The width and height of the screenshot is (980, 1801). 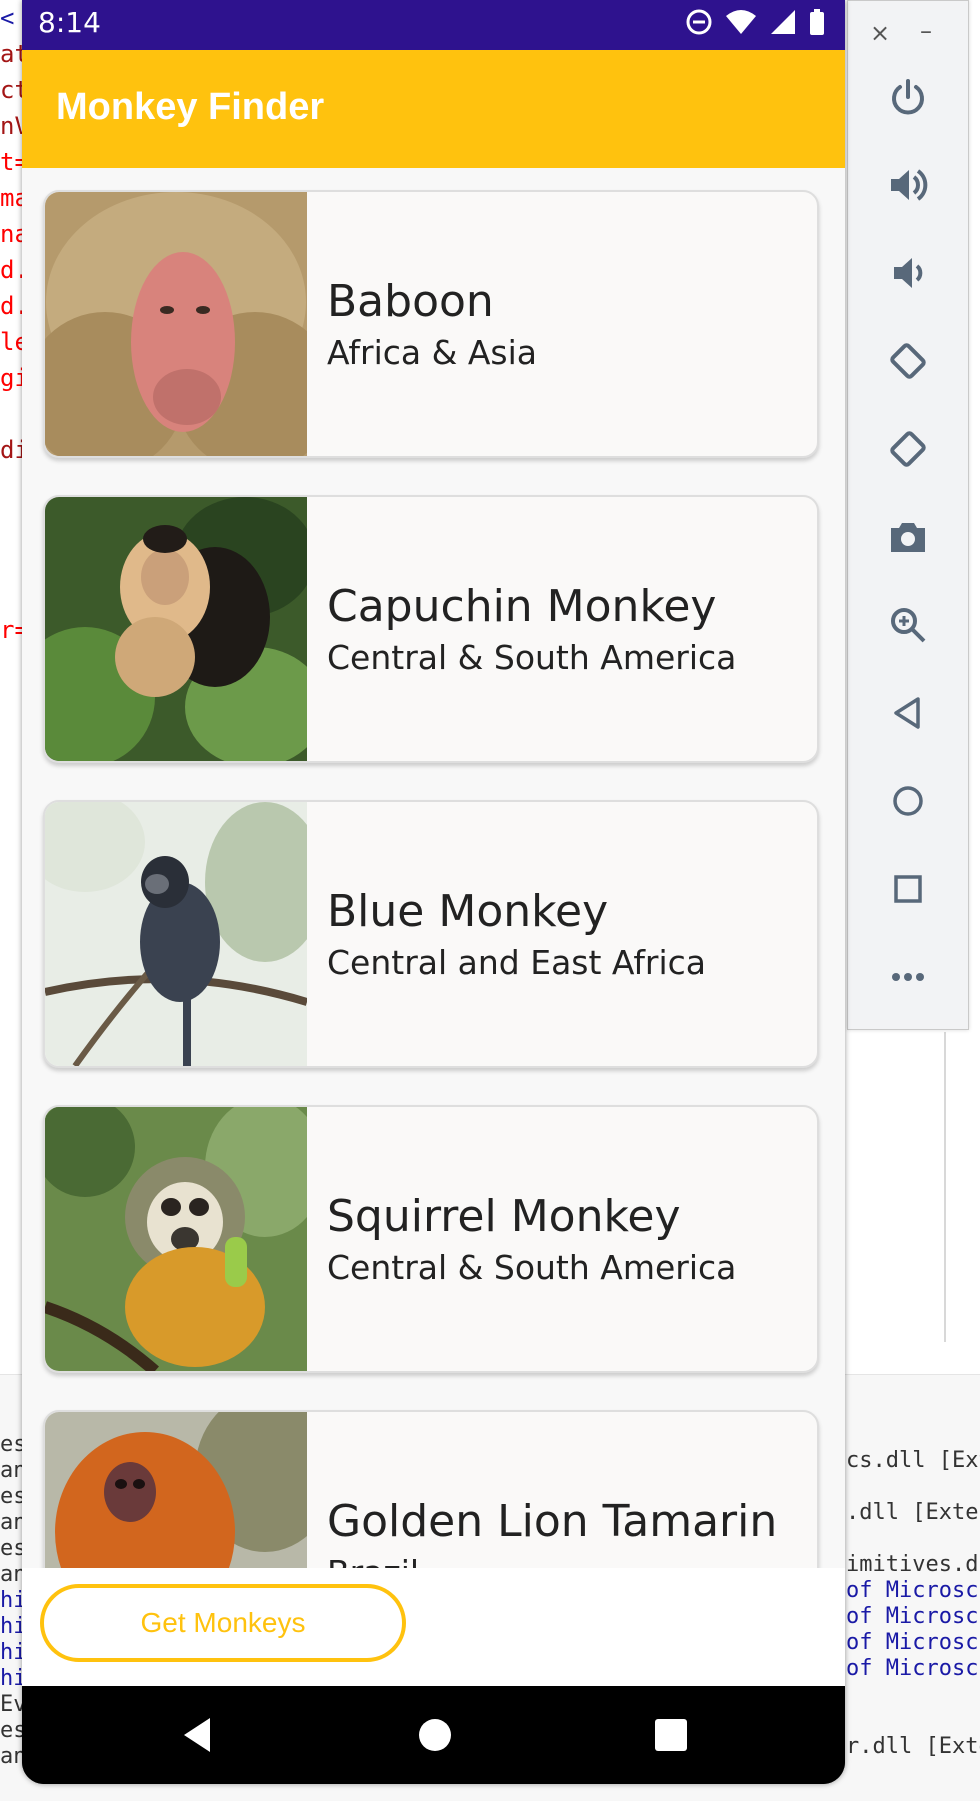 I want to click on ide-output-left: es an es an es an hi hi hi hi Ev es an, so click(x=11, y=1601).